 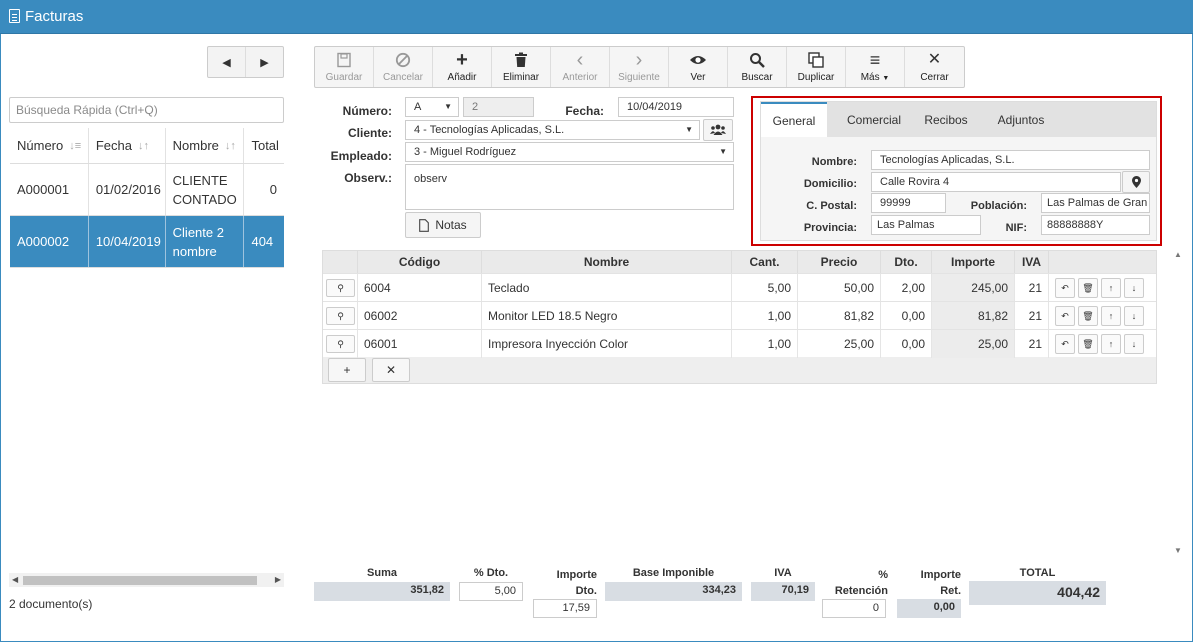 What do you see at coordinates (908, 203) in the screenshot?
I see `cpostal-field: 99999` at bounding box center [908, 203].